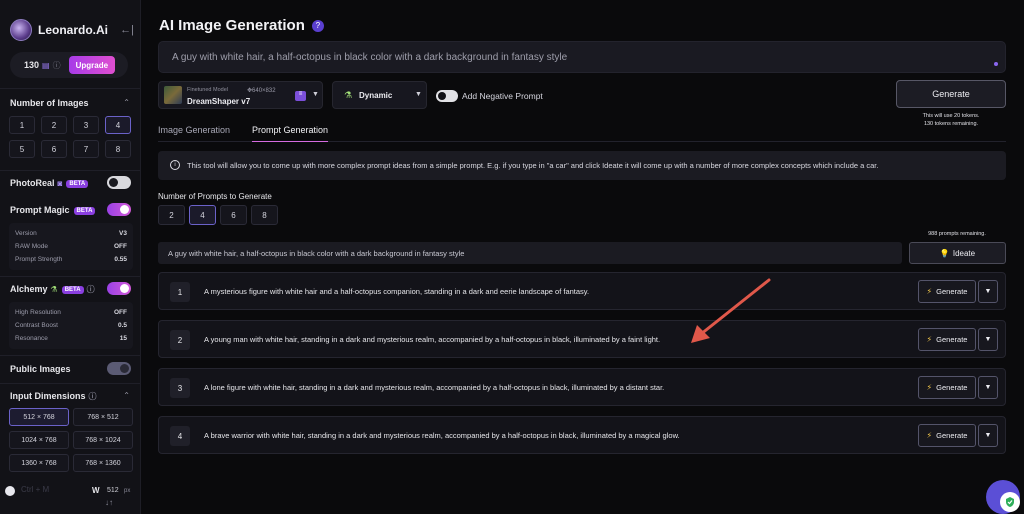 The width and height of the screenshot is (1024, 514). Describe the element at coordinates (194, 133) in the screenshot. I see `tab-image-generation: Image Generation` at that location.